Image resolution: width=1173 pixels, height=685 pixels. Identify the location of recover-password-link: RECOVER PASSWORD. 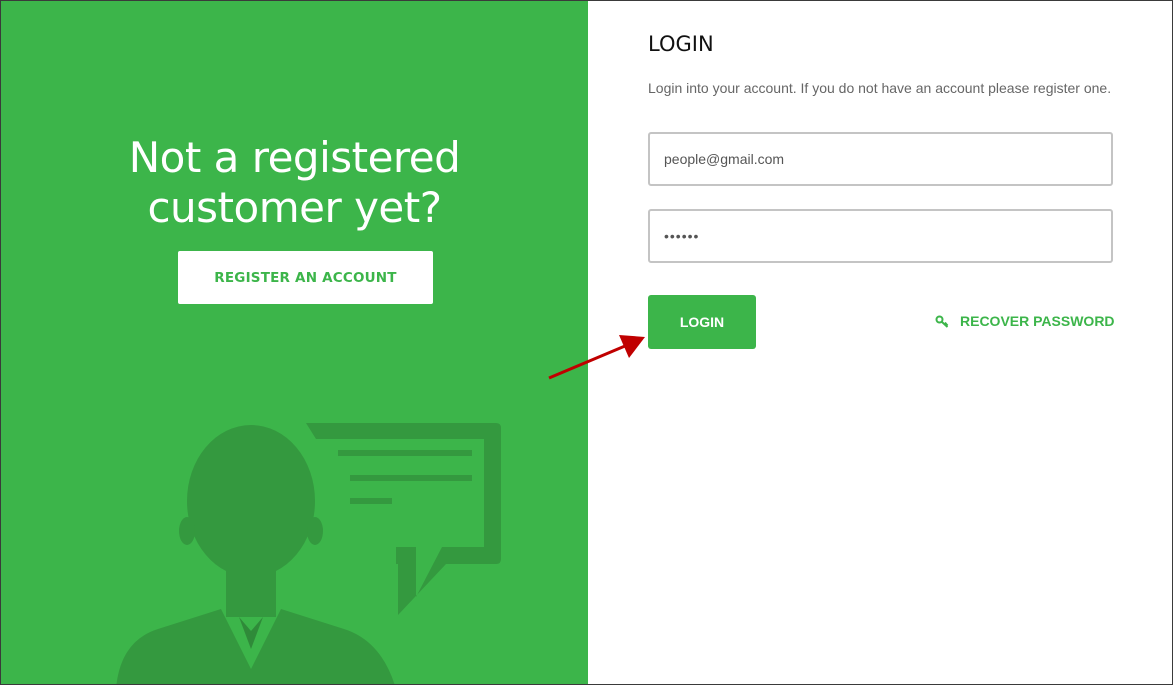
(1025, 321).